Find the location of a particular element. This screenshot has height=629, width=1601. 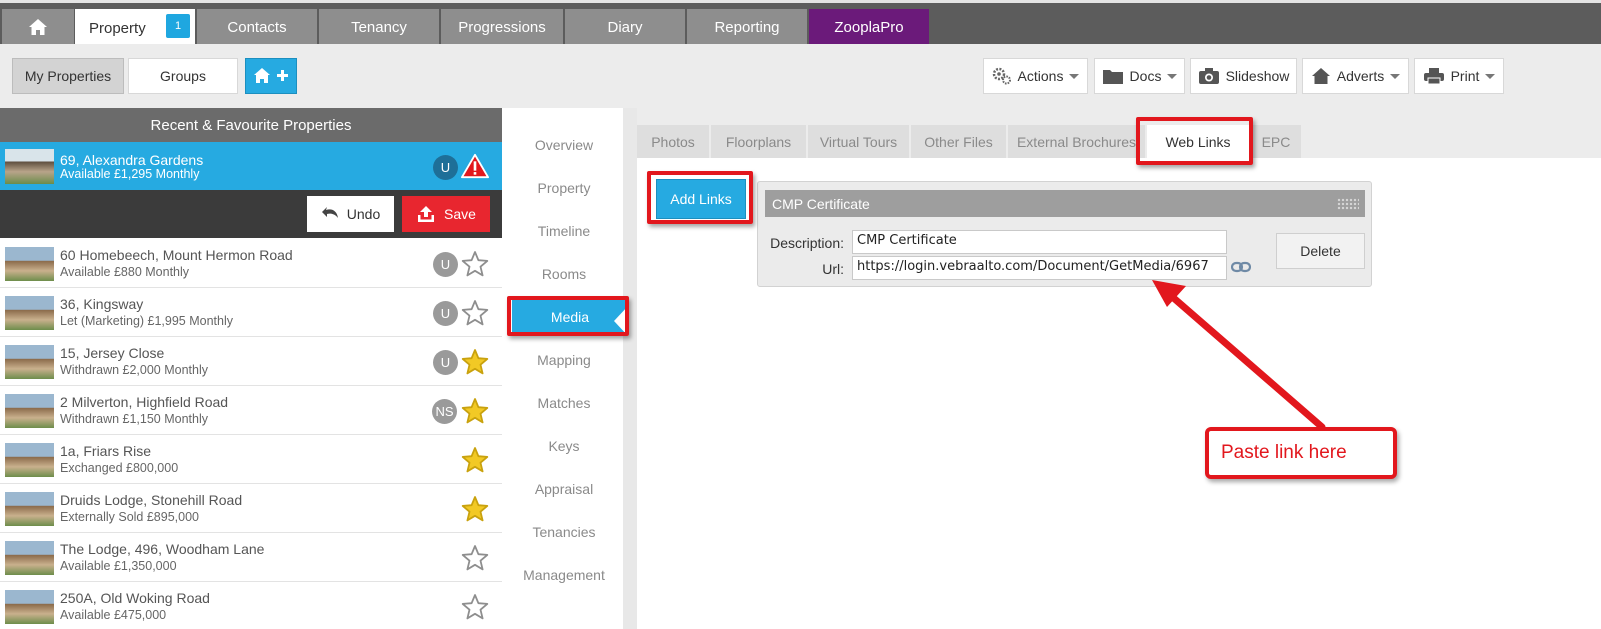

property-address: 1a, Friars Rise is located at coordinates (106, 451).